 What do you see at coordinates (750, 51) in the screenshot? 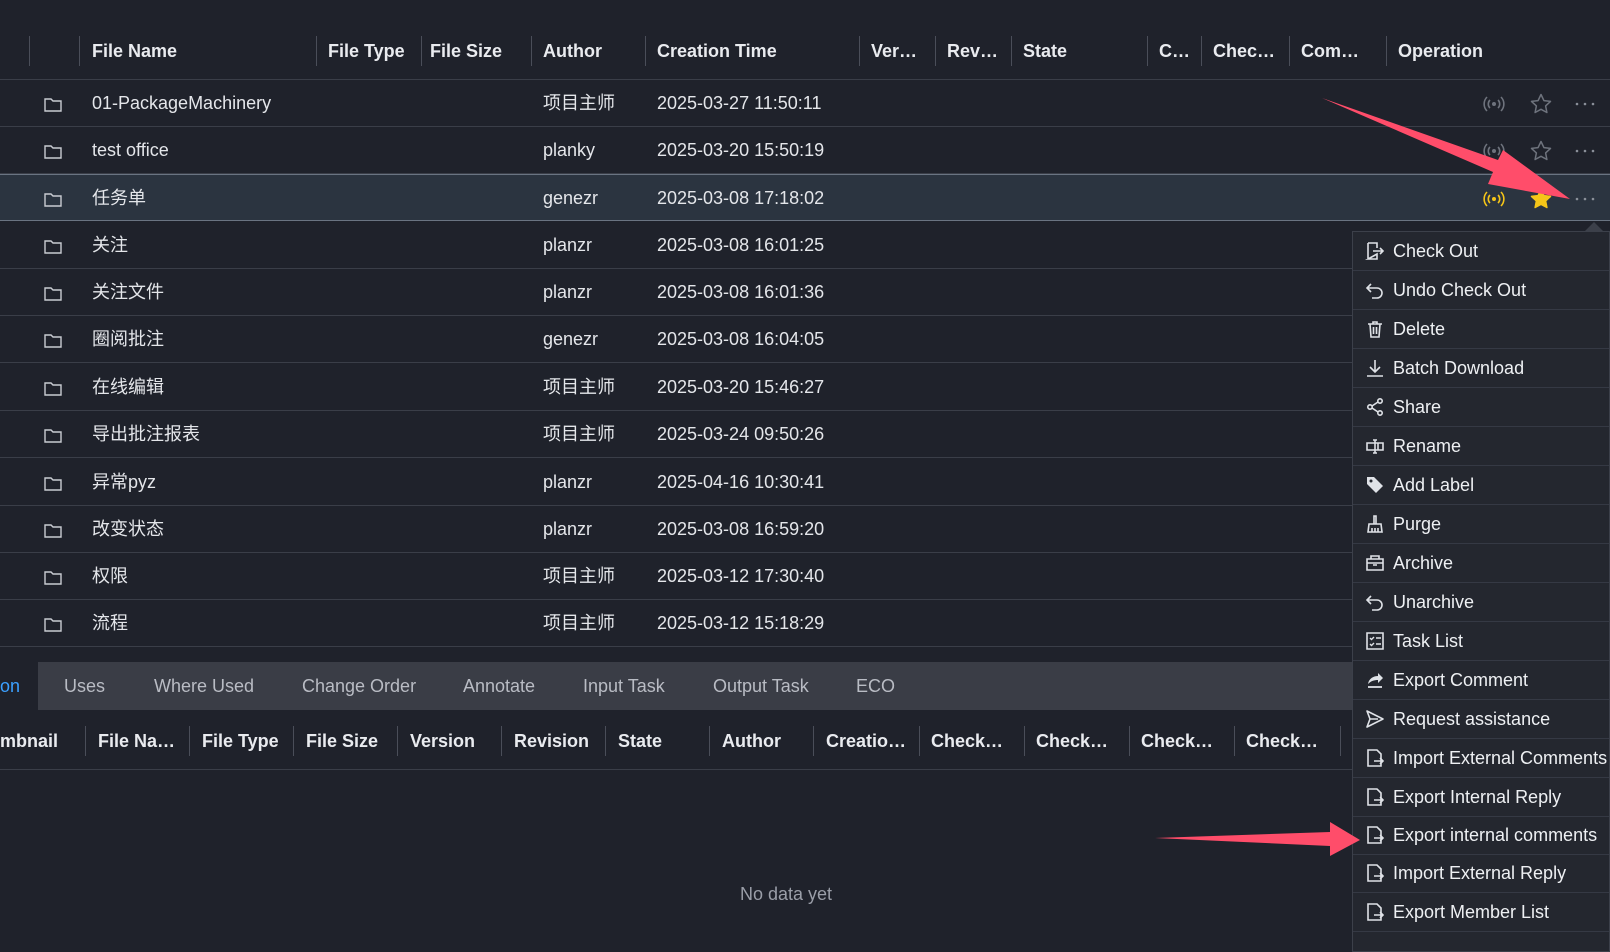
I see `column-header-creation-time: Creation Time` at bounding box center [750, 51].